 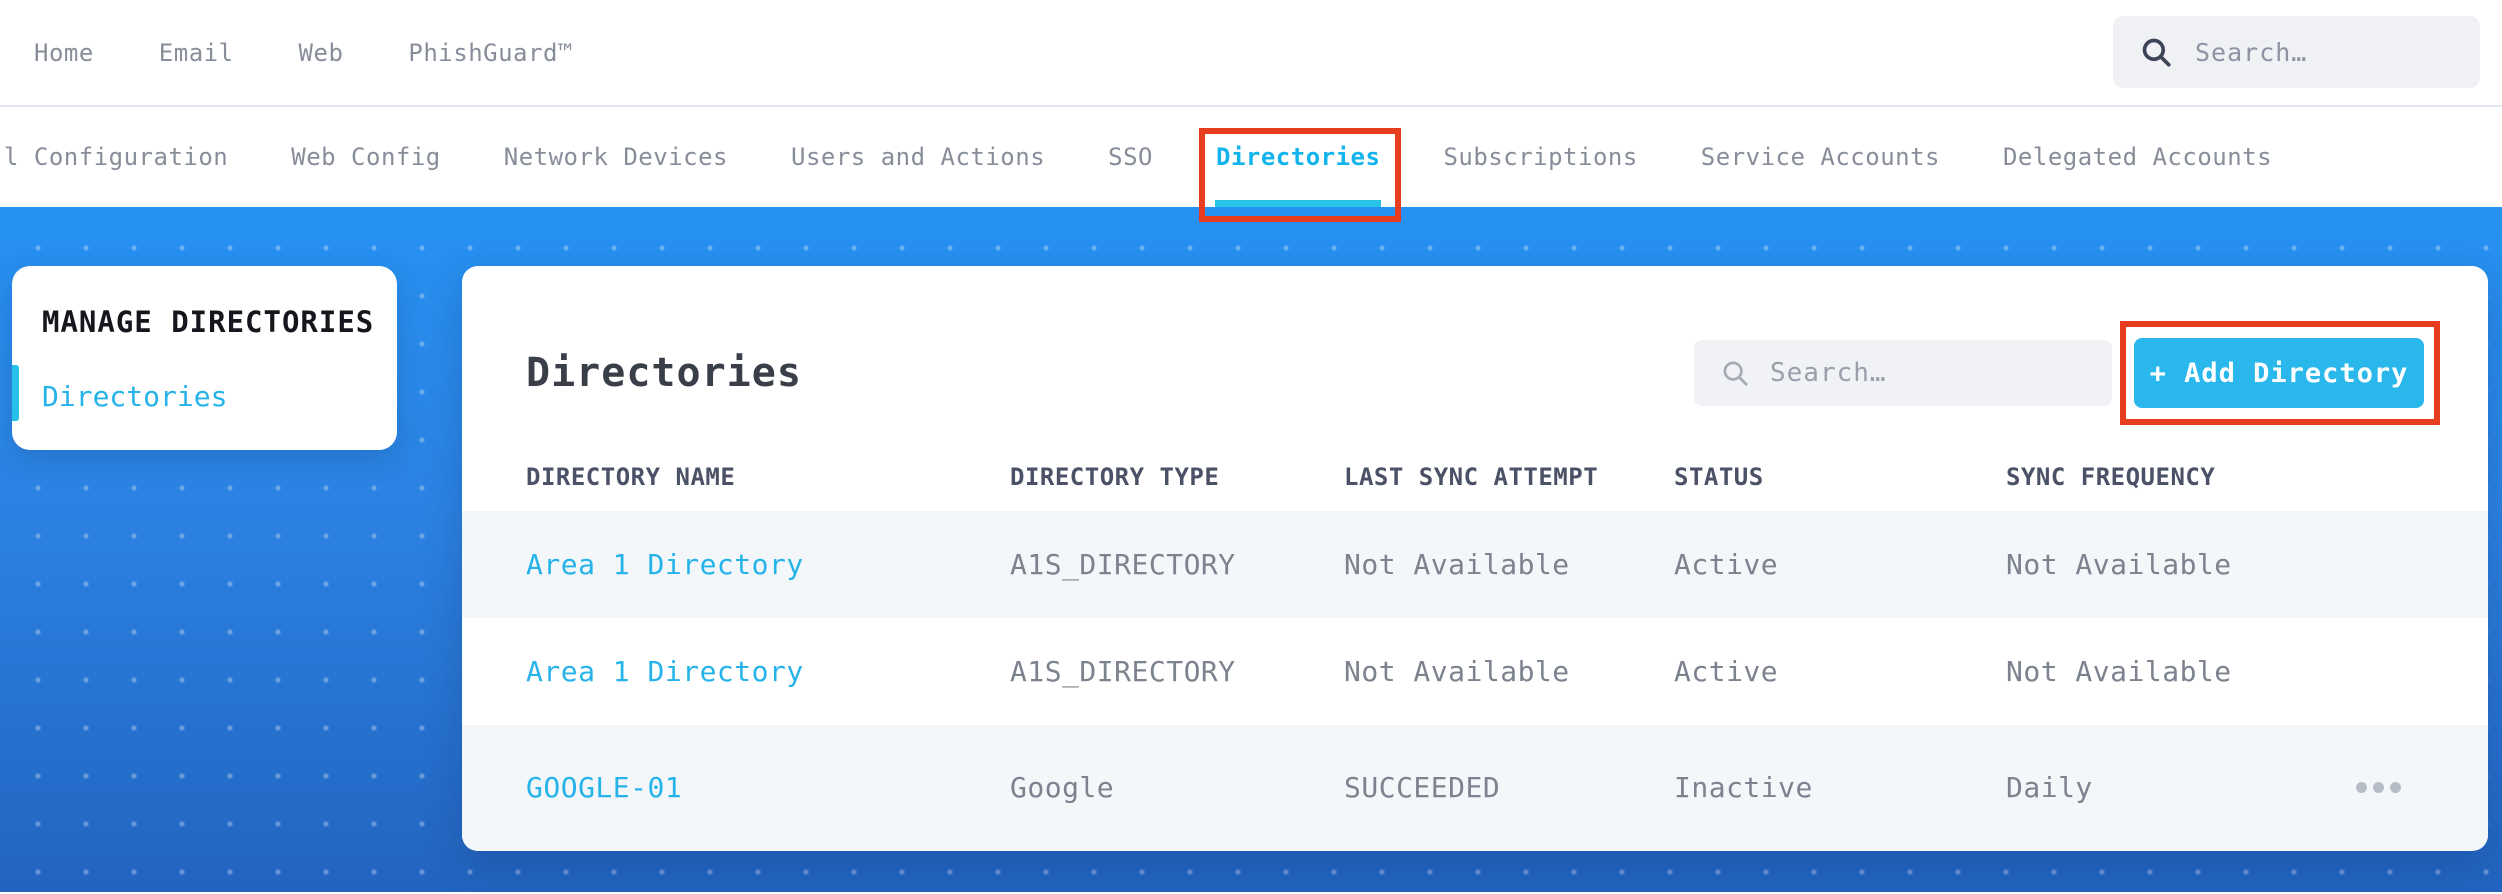 I want to click on col-sync-frequency: SYNC FREQUENCY, so click(x=2111, y=477).